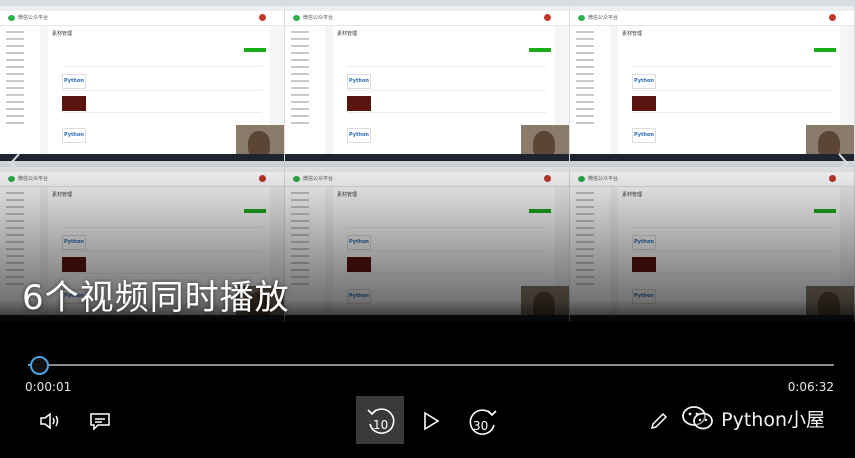 Image resolution: width=855 pixels, height=458 pixels. What do you see at coordinates (40, 365) in the screenshot?
I see `seek-handle` at bounding box center [40, 365].